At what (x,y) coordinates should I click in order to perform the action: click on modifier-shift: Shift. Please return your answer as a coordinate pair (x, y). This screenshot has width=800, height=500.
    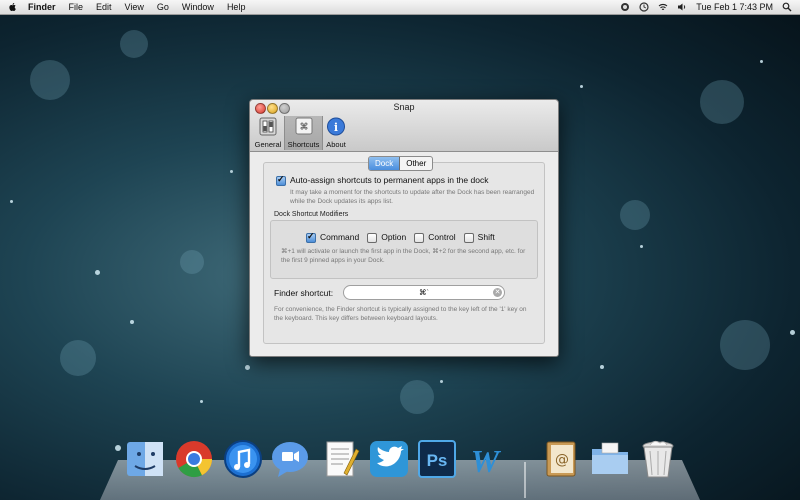
    Looking at the image, I should click on (479, 237).